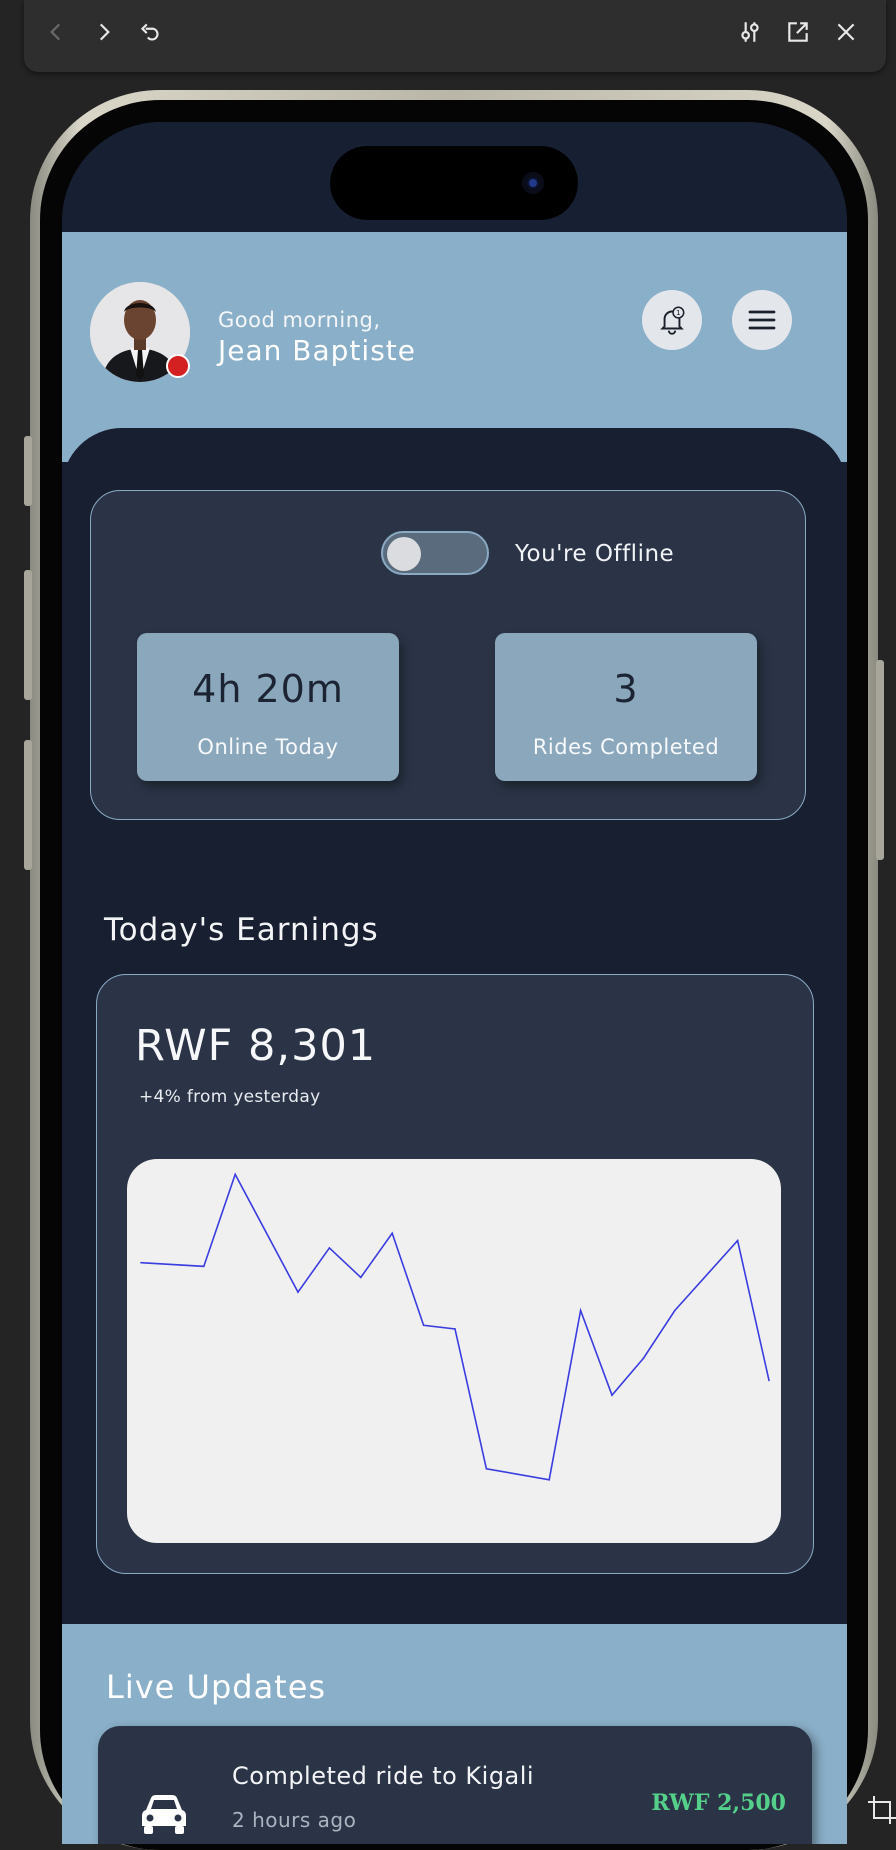  I want to click on camera-icon, so click(533, 183).